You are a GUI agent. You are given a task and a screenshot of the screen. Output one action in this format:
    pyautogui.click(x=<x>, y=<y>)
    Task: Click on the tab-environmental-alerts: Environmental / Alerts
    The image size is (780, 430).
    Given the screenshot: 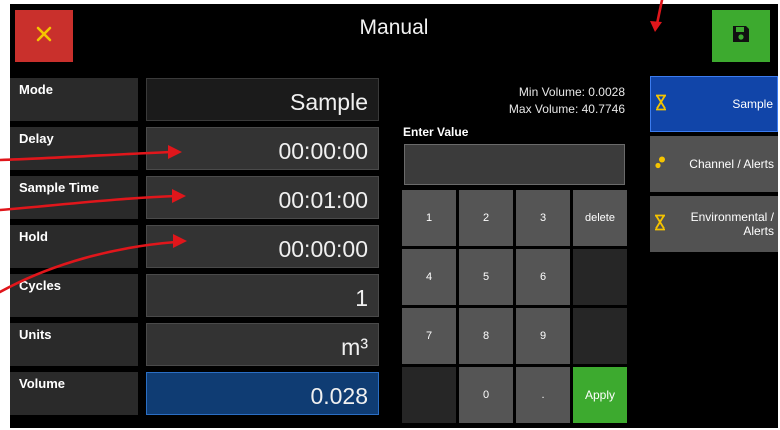 What is the action you would take?
    pyautogui.click(x=714, y=224)
    